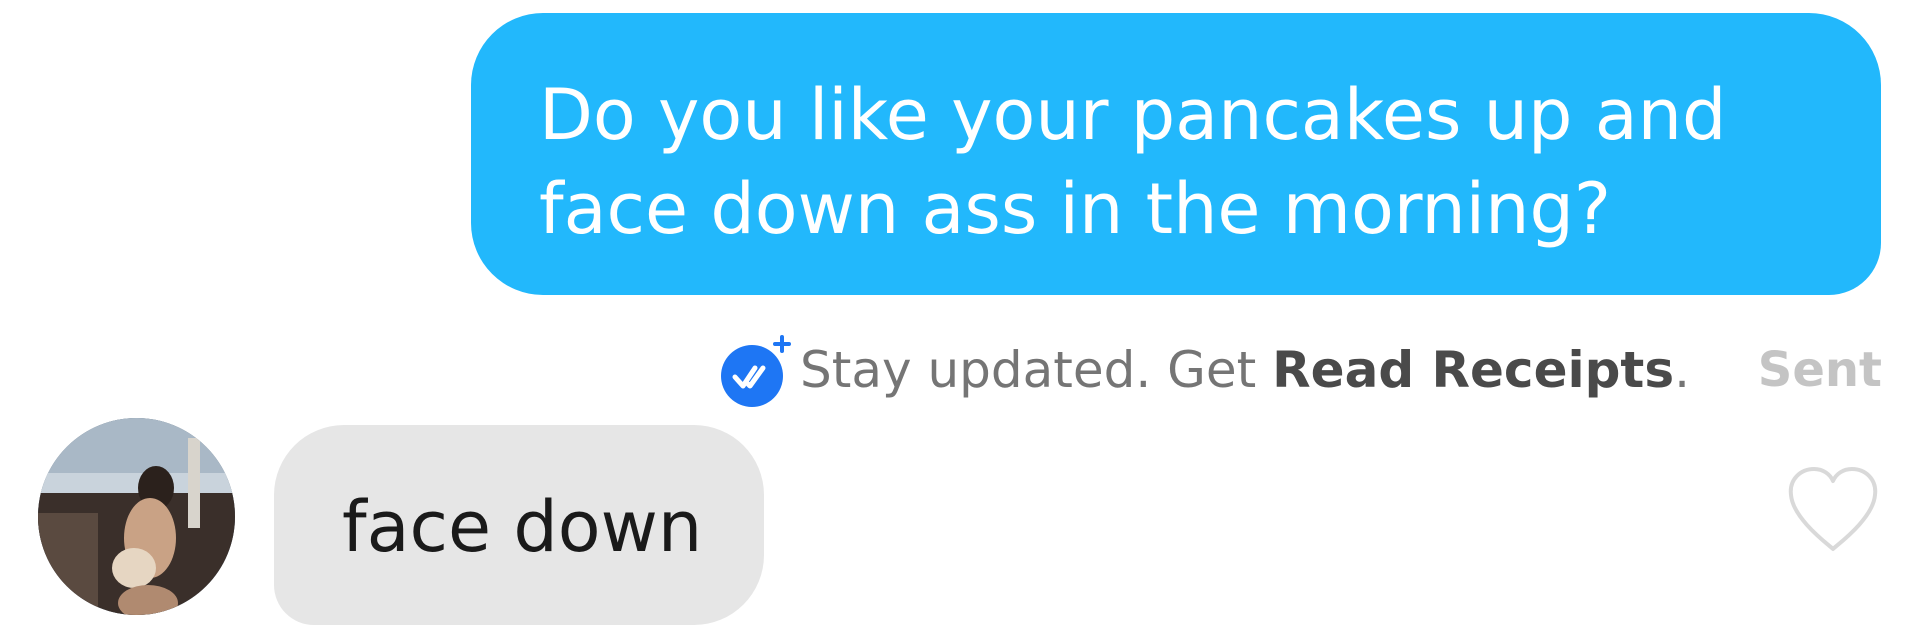 The image size is (1920, 625). Describe the element at coordinates (519, 525) in the screenshot. I see `received-message-bubble: face down` at that location.